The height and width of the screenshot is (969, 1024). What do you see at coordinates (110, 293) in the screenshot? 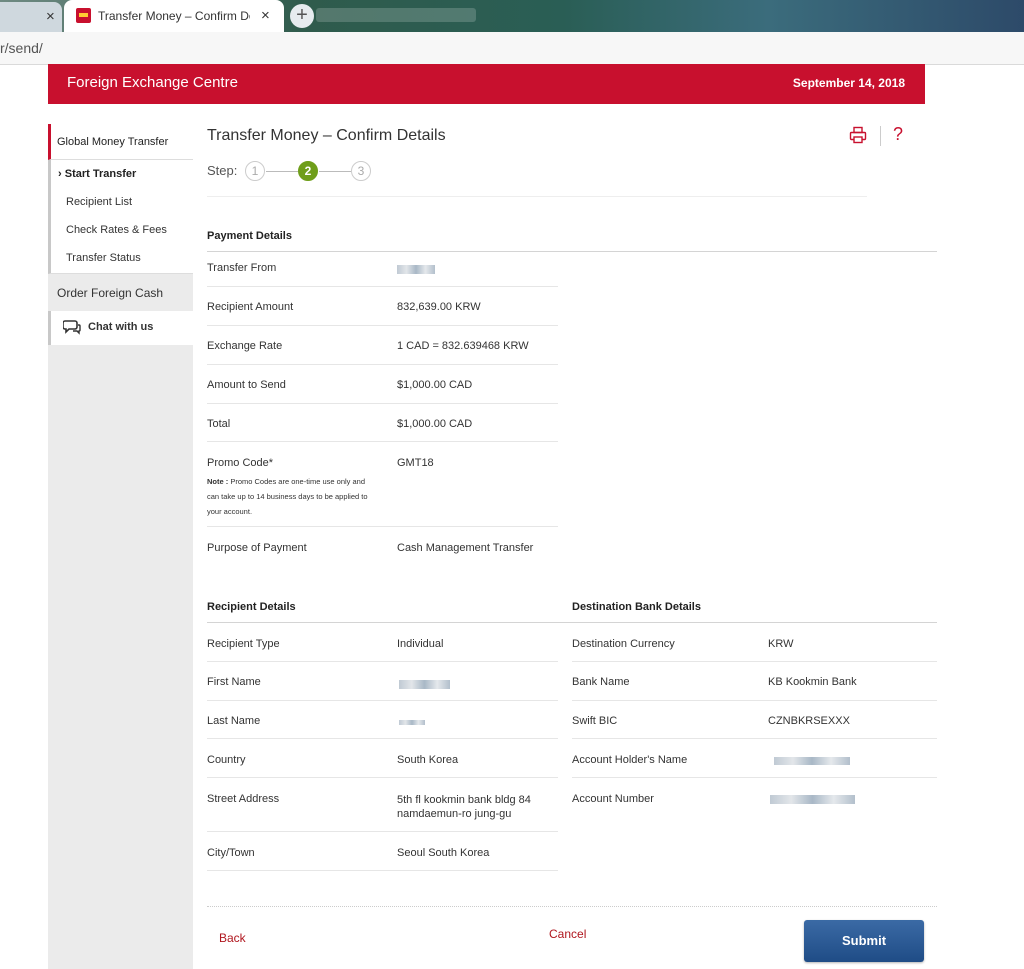
I see `sidebar-item-order-foreign-cash: Order Foreign Cash` at bounding box center [110, 293].